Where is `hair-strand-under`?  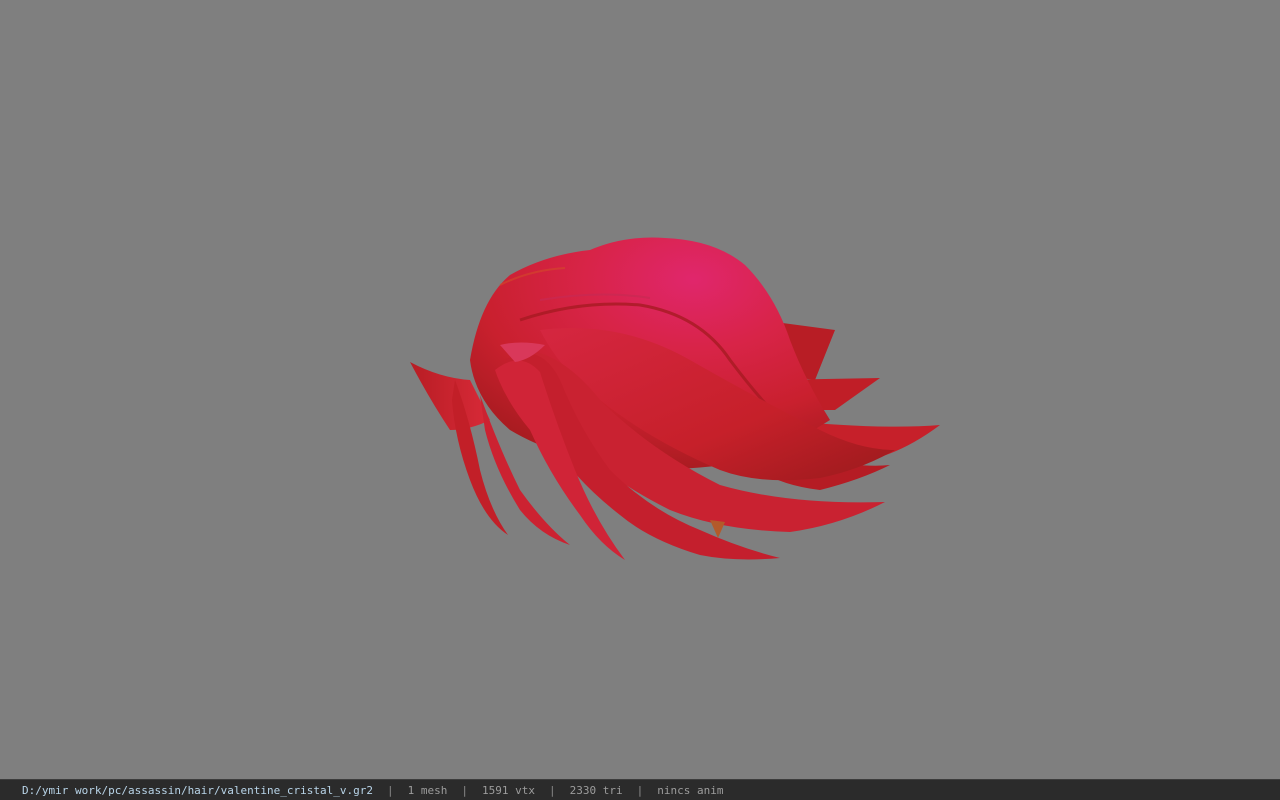 hair-strand-under is located at coordinates (717, 529).